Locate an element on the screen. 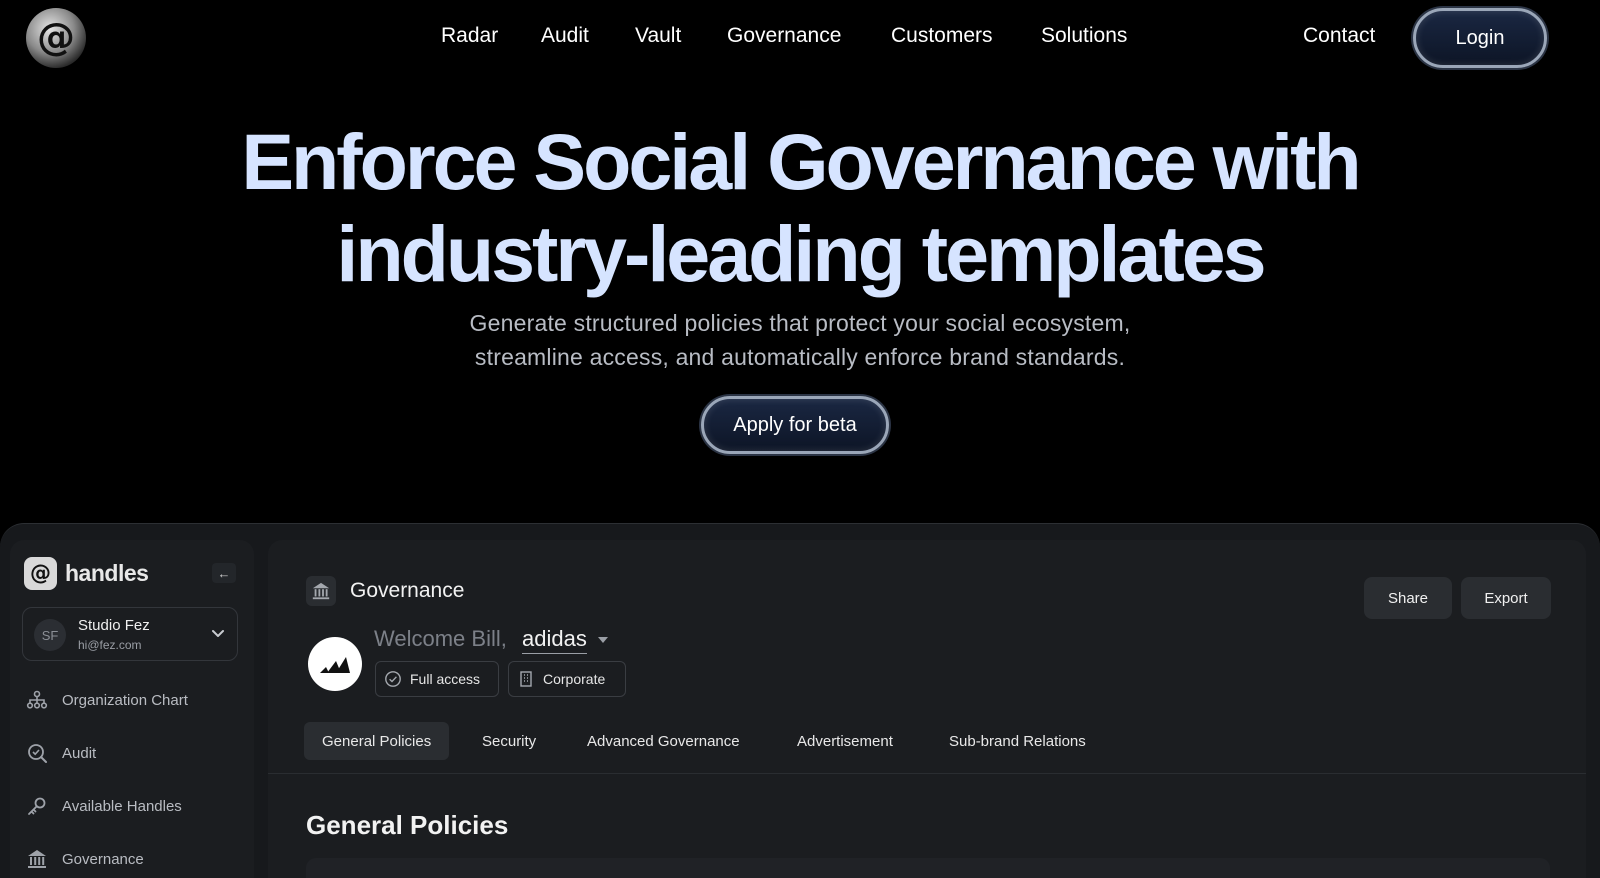 Image resolution: width=1600 pixels, height=878 pixels. app-brand: @ handles is located at coordinates (86, 573).